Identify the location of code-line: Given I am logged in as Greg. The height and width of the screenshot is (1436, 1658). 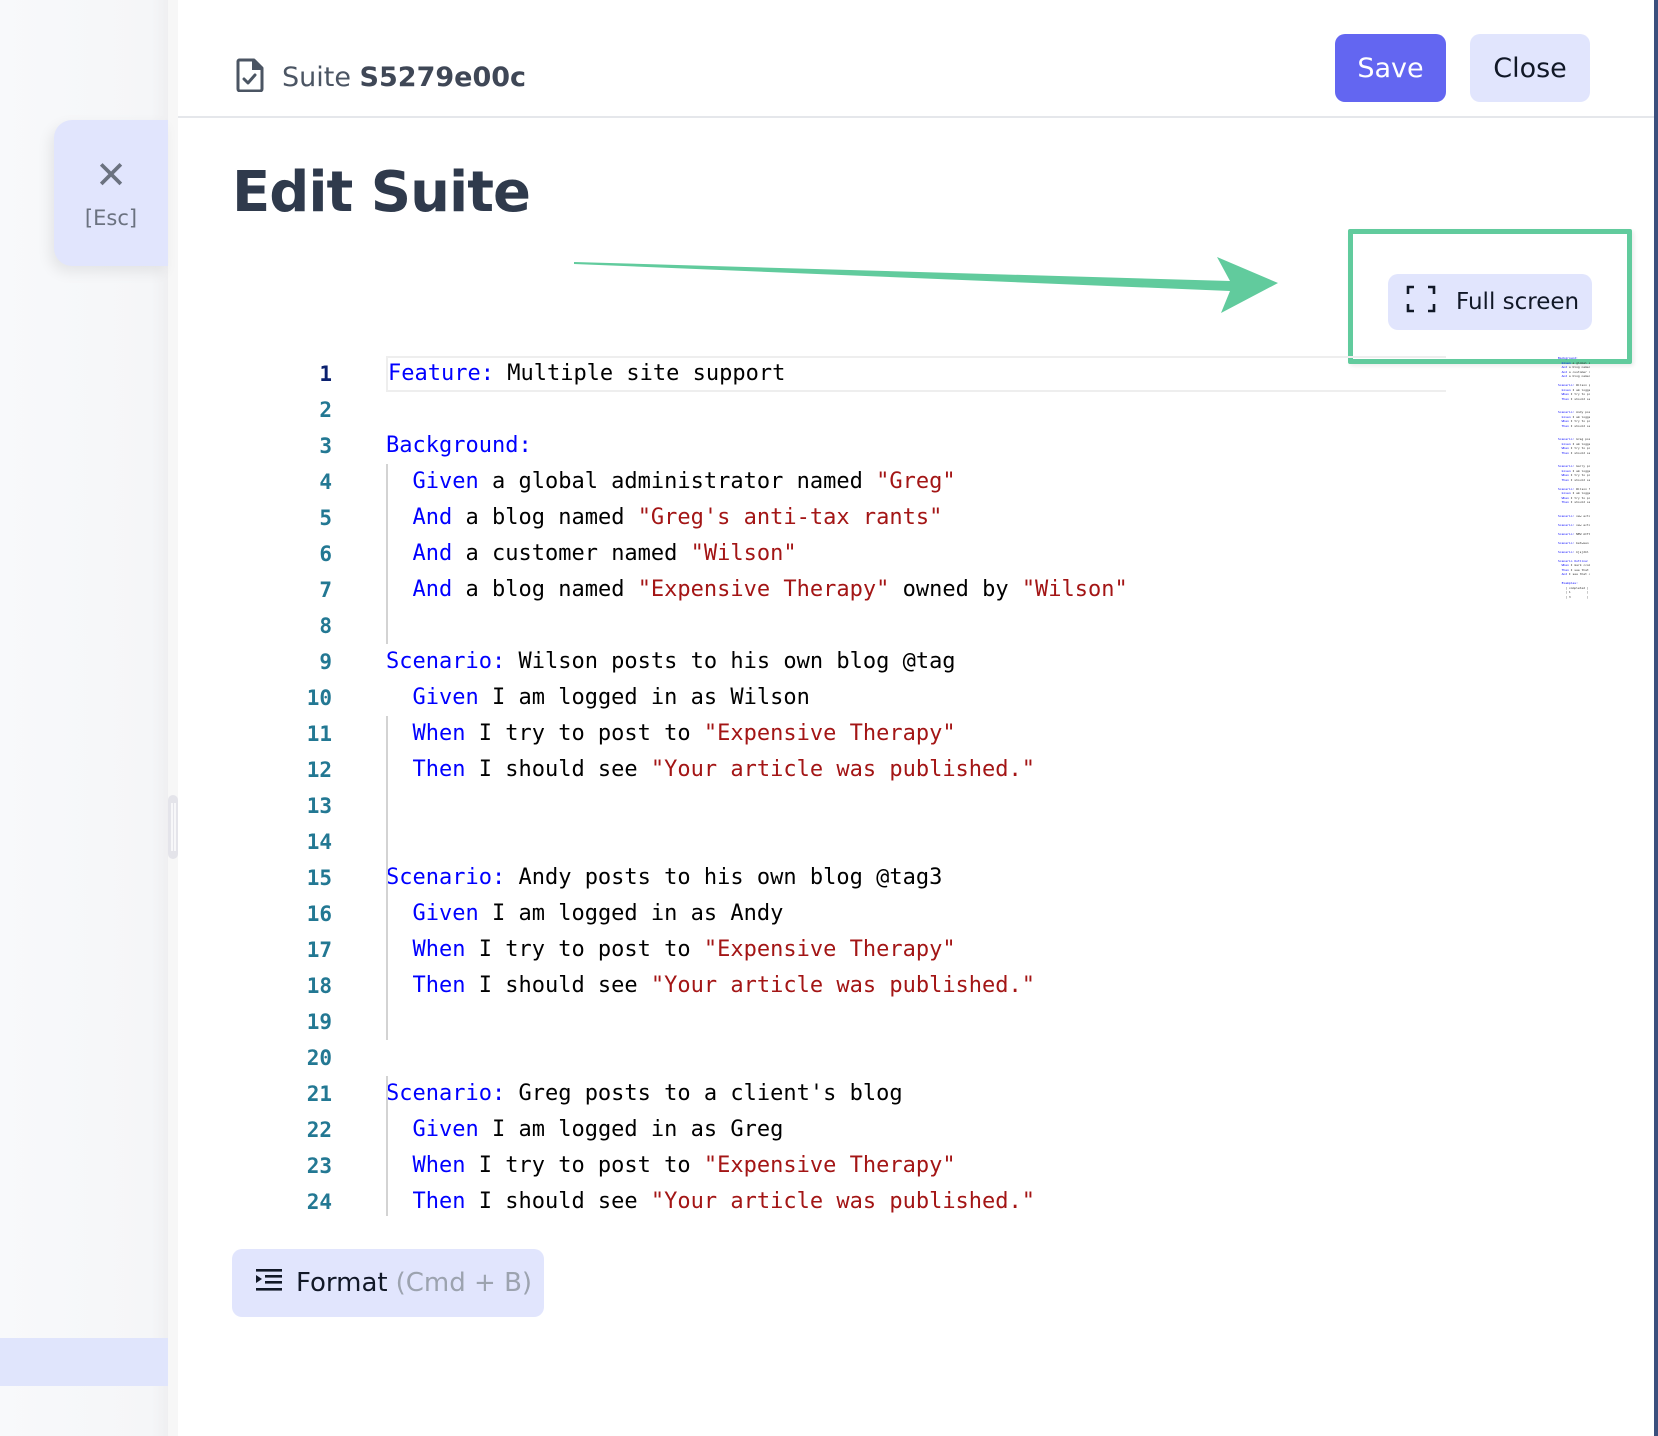
(916, 1130).